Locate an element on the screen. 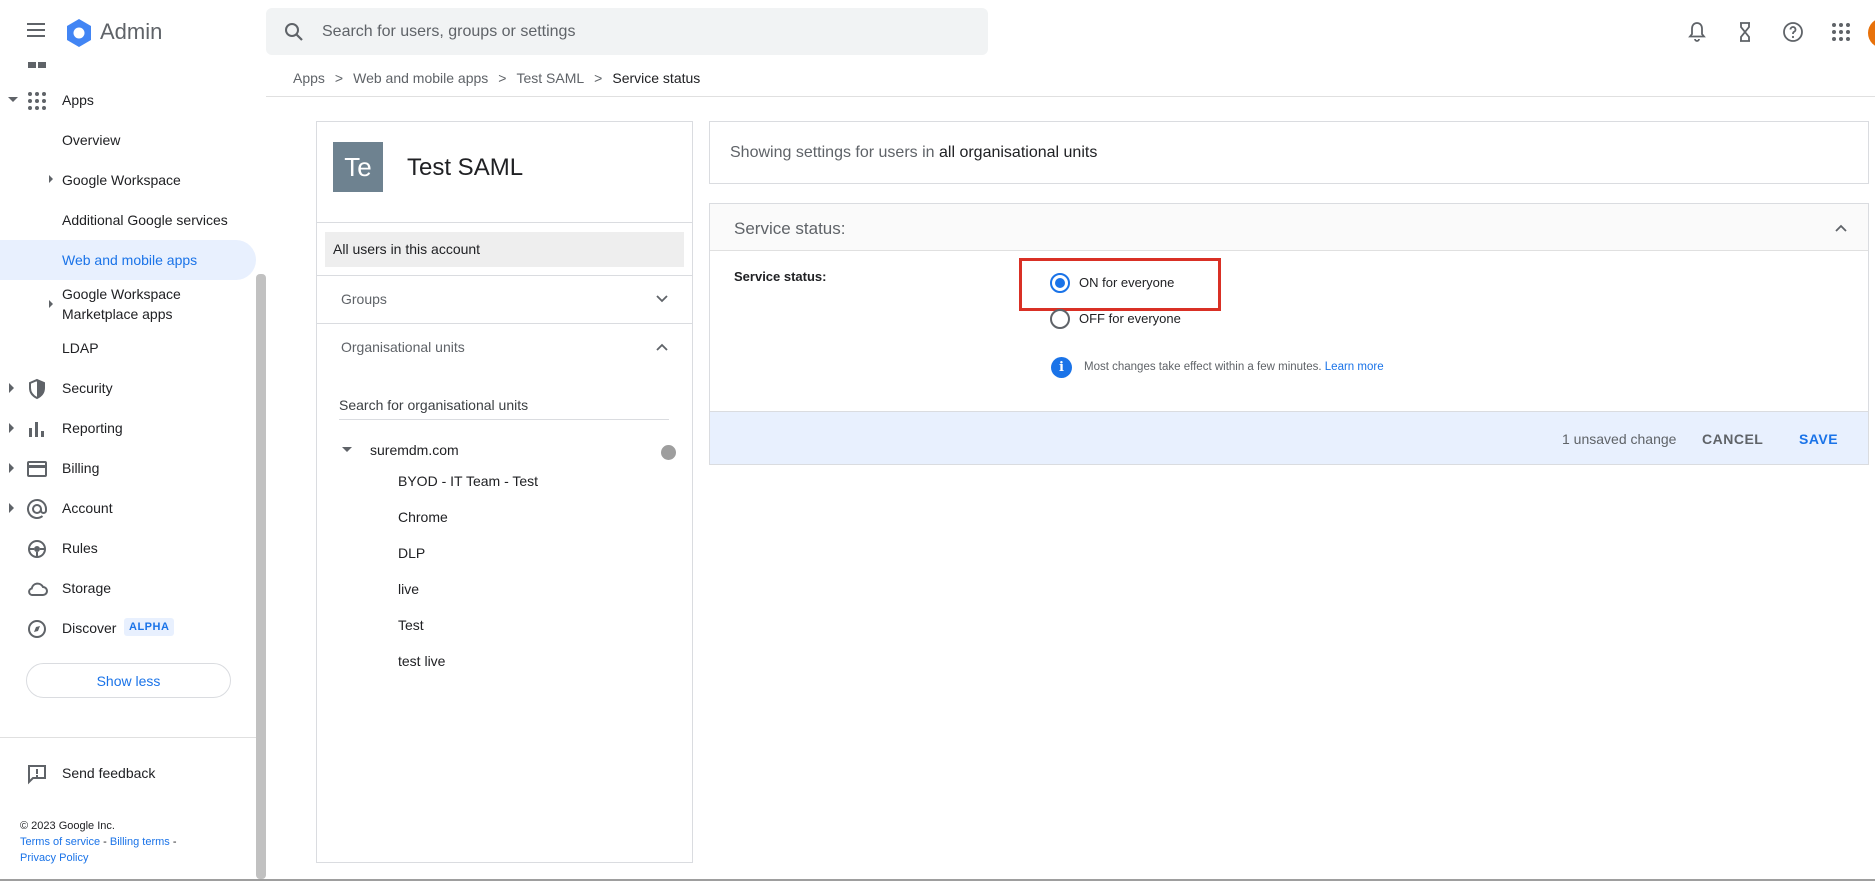 The image size is (1875, 881). groups-accordion: Groups is located at coordinates (504, 299).